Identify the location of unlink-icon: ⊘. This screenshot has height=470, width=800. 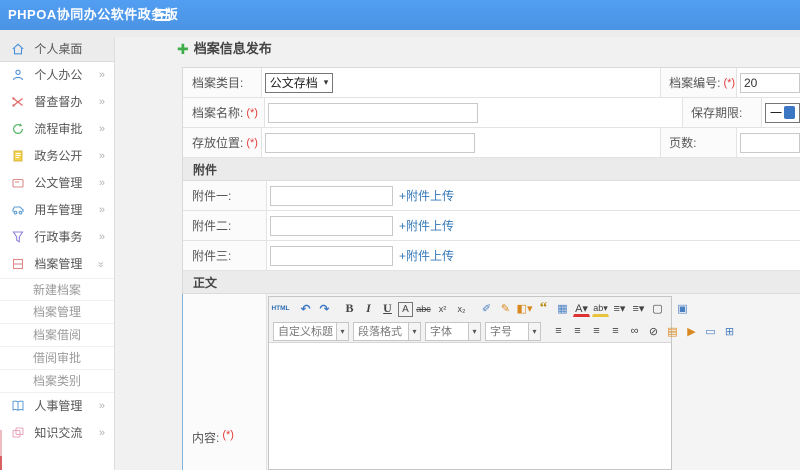
(653, 331).